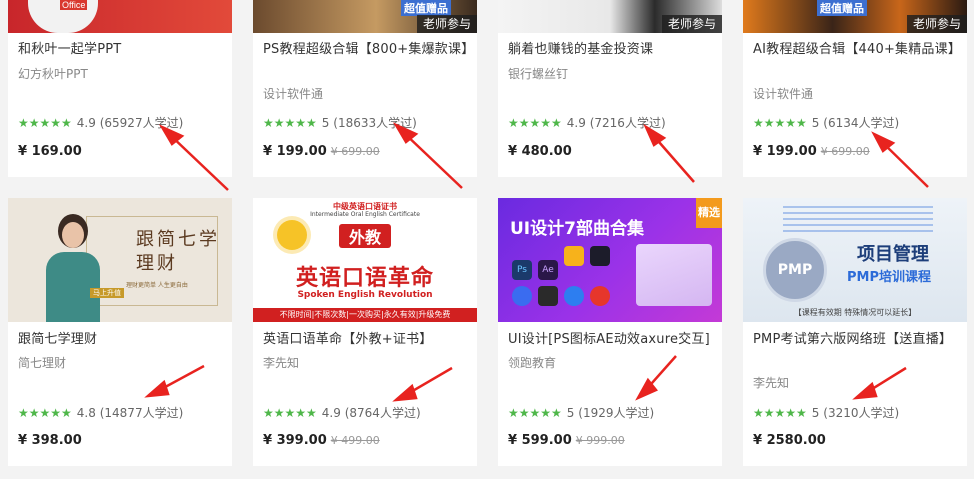 Image resolution: width=974 pixels, height=479 pixels. Describe the element at coordinates (889, 277) in the screenshot. I see `thumbnail-sub-text: PMP培训课程` at that location.